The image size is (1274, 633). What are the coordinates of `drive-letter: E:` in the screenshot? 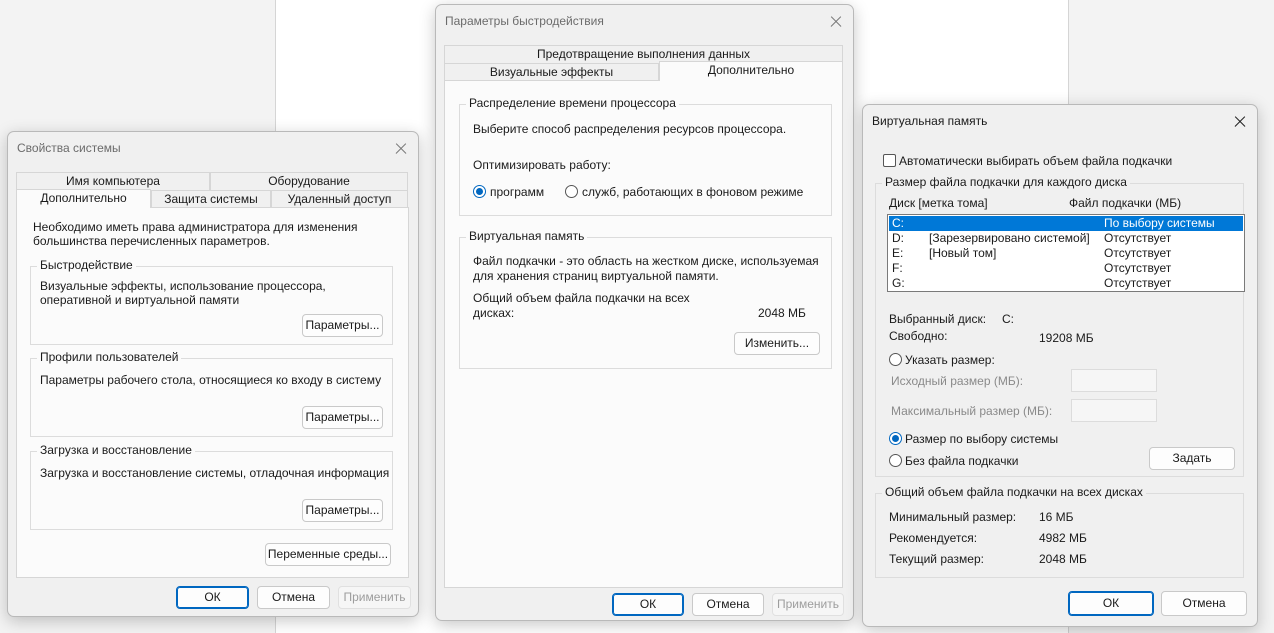 It's located at (898, 253).